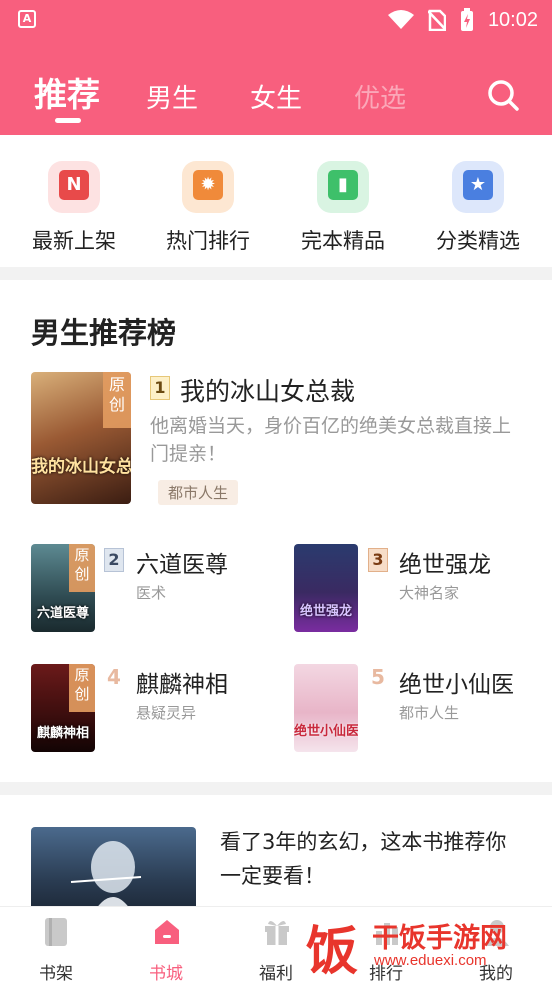 The image size is (552, 981). What do you see at coordinates (114, 560) in the screenshot?
I see `rank-badge-2: 2` at bounding box center [114, 560].